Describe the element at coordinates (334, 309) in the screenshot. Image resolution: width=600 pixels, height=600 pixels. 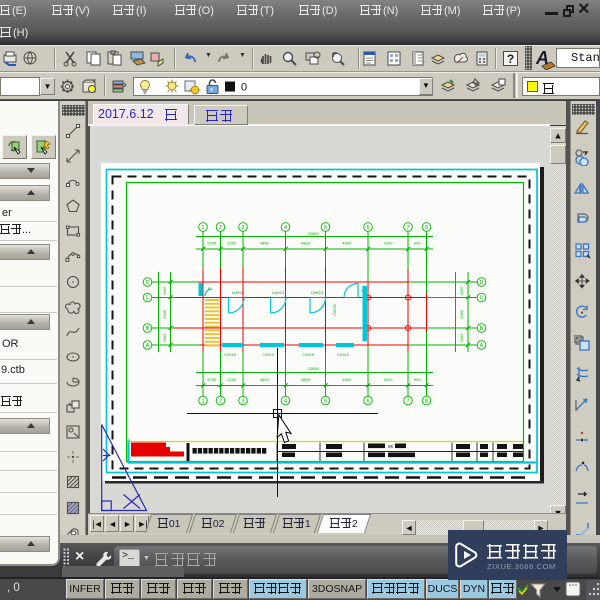
I see `svg-text: C0525` at that location.